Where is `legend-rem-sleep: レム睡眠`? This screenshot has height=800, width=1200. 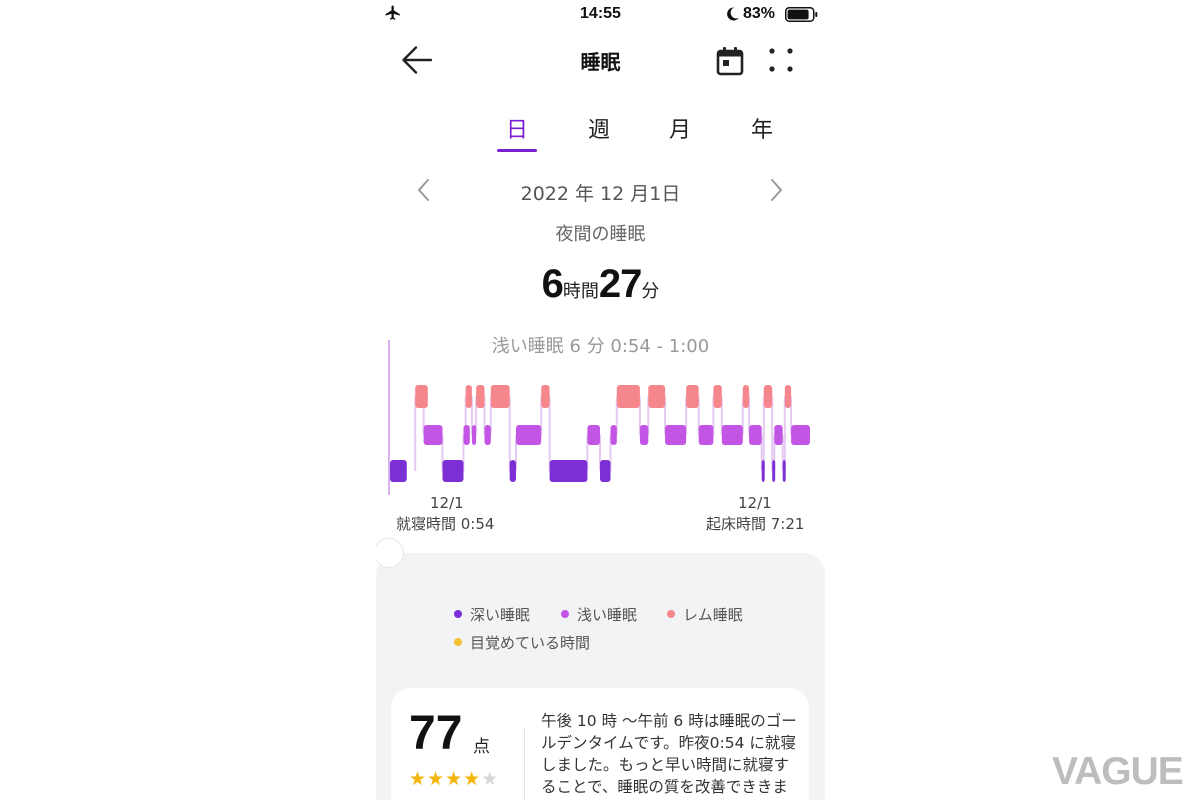
legend-rem-sleep: レム睡眠 is located at coordinates (705, 614).